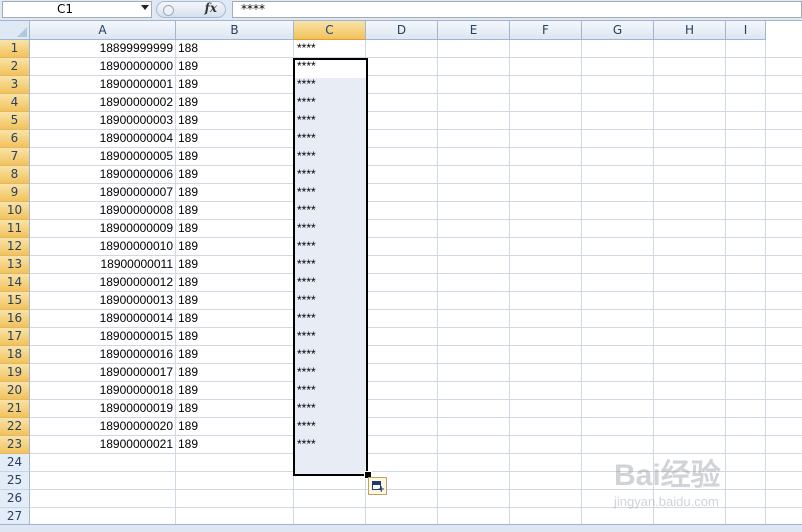 The image size is (802, 532). What do you see at coordinates (618, 30) in the screenshot?
I see `column-header-g: G` at bounding box center [618, 30].